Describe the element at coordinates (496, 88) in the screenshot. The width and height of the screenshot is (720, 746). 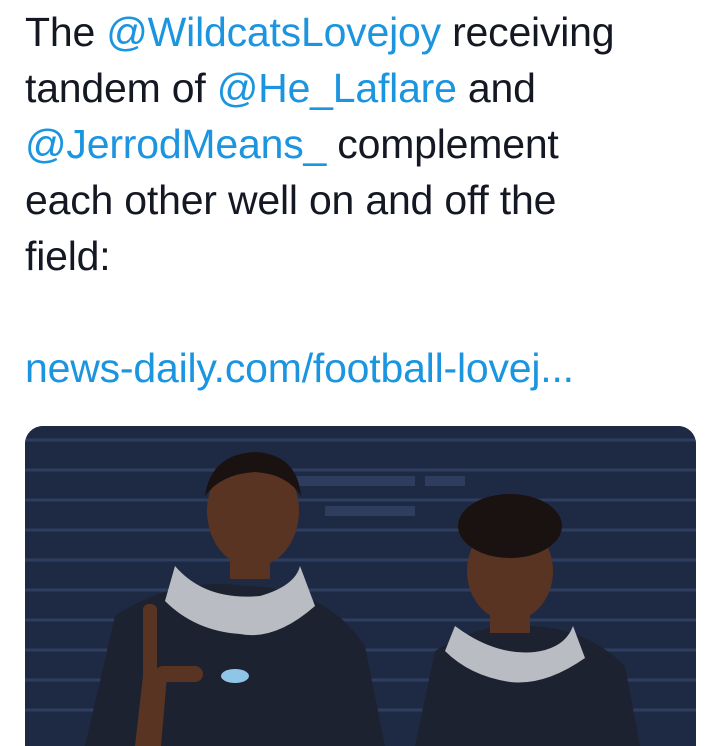
I see `tweet-text-segment: and` at that location.